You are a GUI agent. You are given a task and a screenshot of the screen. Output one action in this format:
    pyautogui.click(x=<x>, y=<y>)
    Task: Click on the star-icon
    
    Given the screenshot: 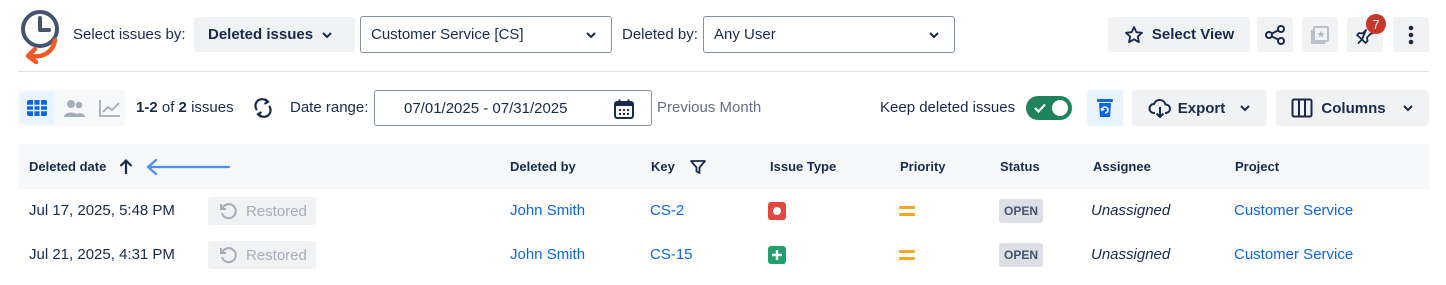 What is the action you would take?
    pyautogui.click(x=1133, y=34)
    